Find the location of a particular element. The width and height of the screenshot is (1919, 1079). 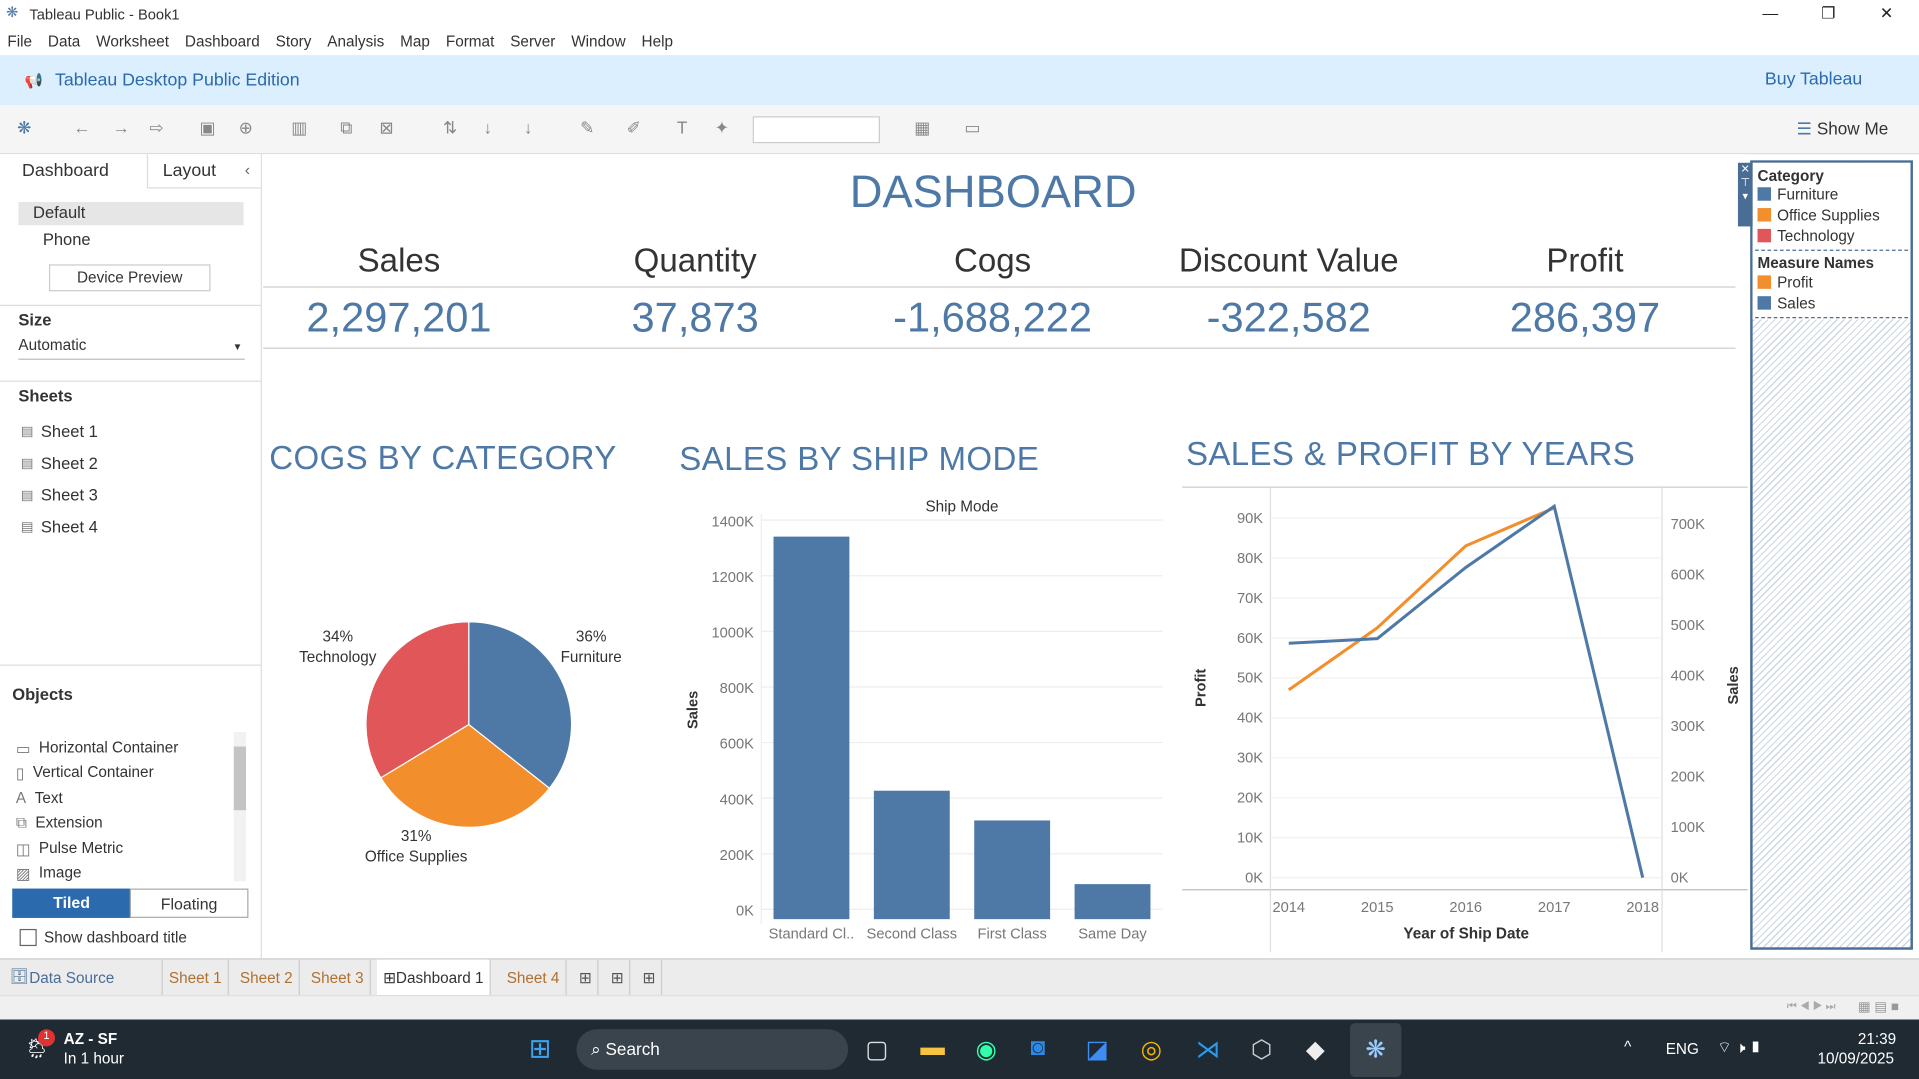

bar-y-tick-label: 400K is located at coordinates (737, 800).